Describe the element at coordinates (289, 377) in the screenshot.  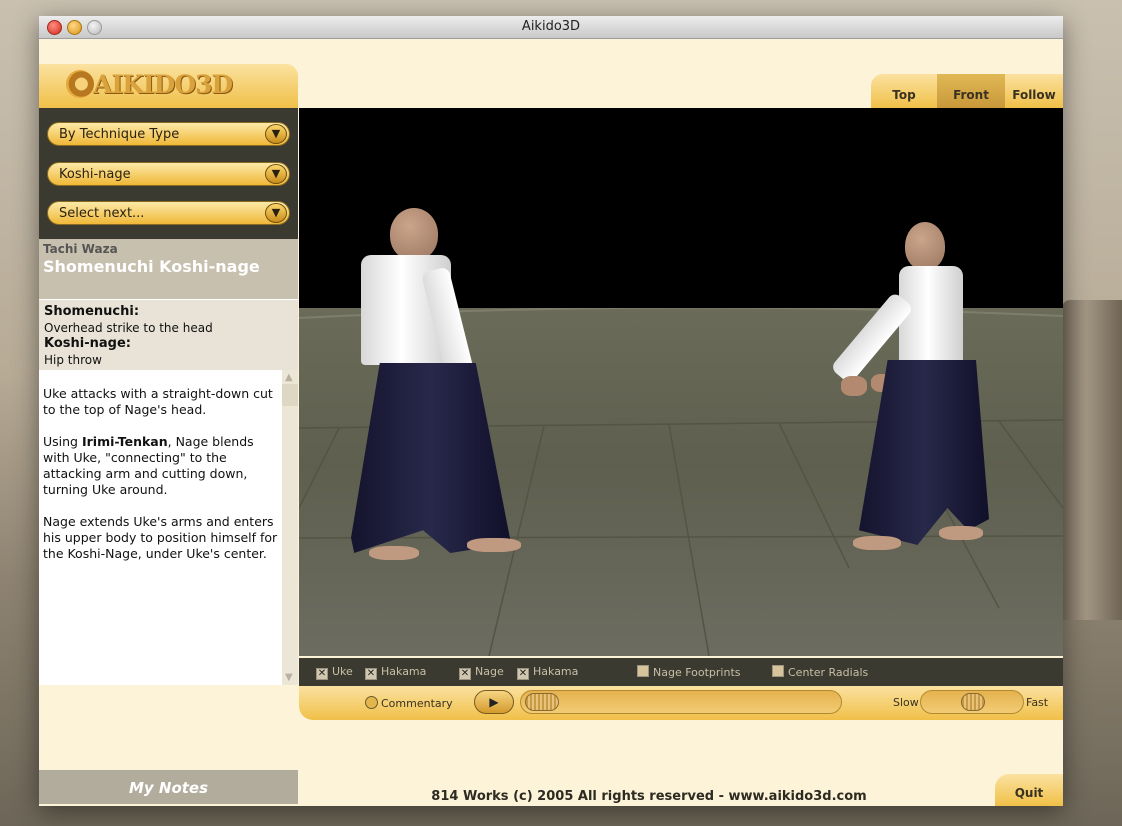
I see `scroll-up-arrow-icon: ▲` at that location.